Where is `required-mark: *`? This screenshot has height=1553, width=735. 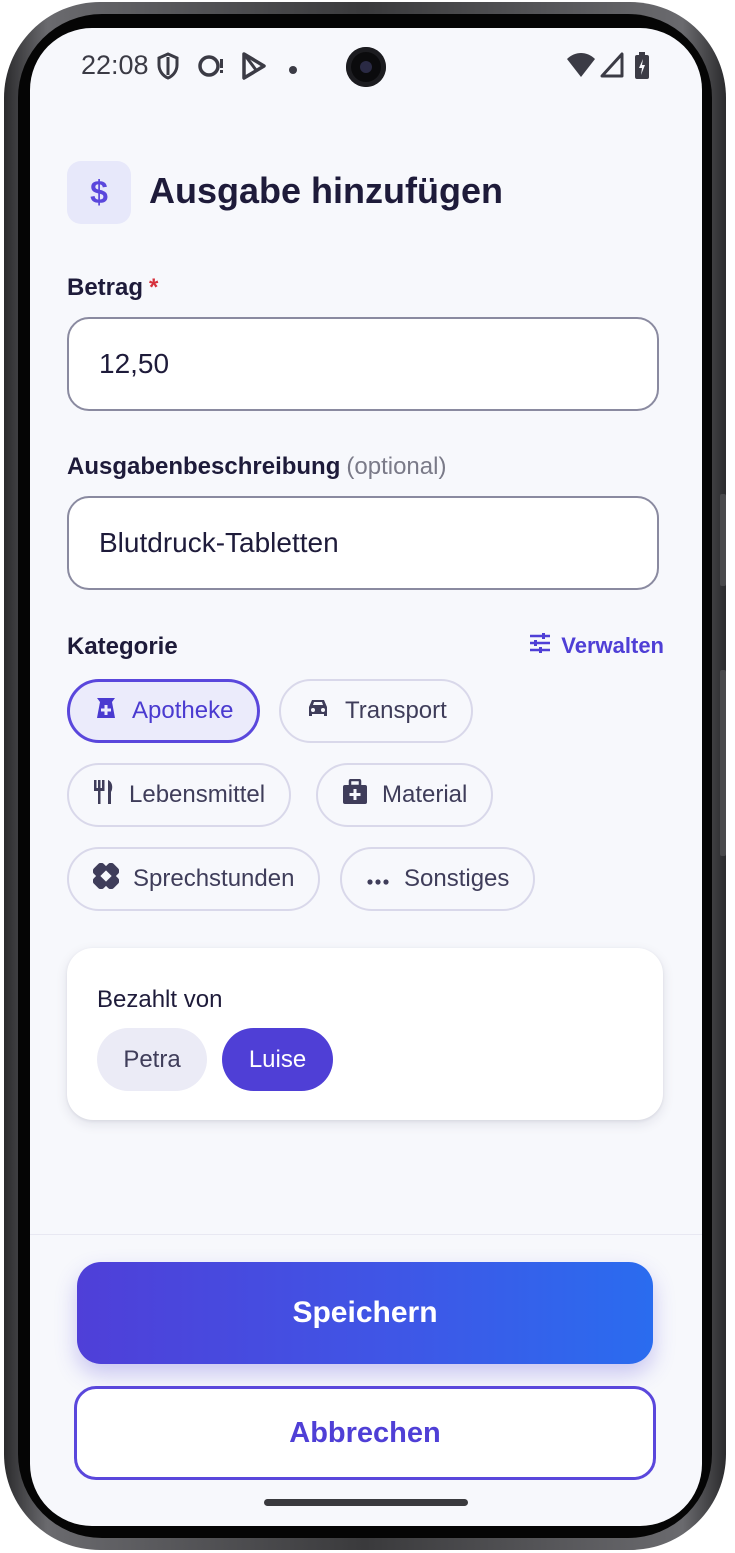 required-mark: * is located at coordinates (154, 287).